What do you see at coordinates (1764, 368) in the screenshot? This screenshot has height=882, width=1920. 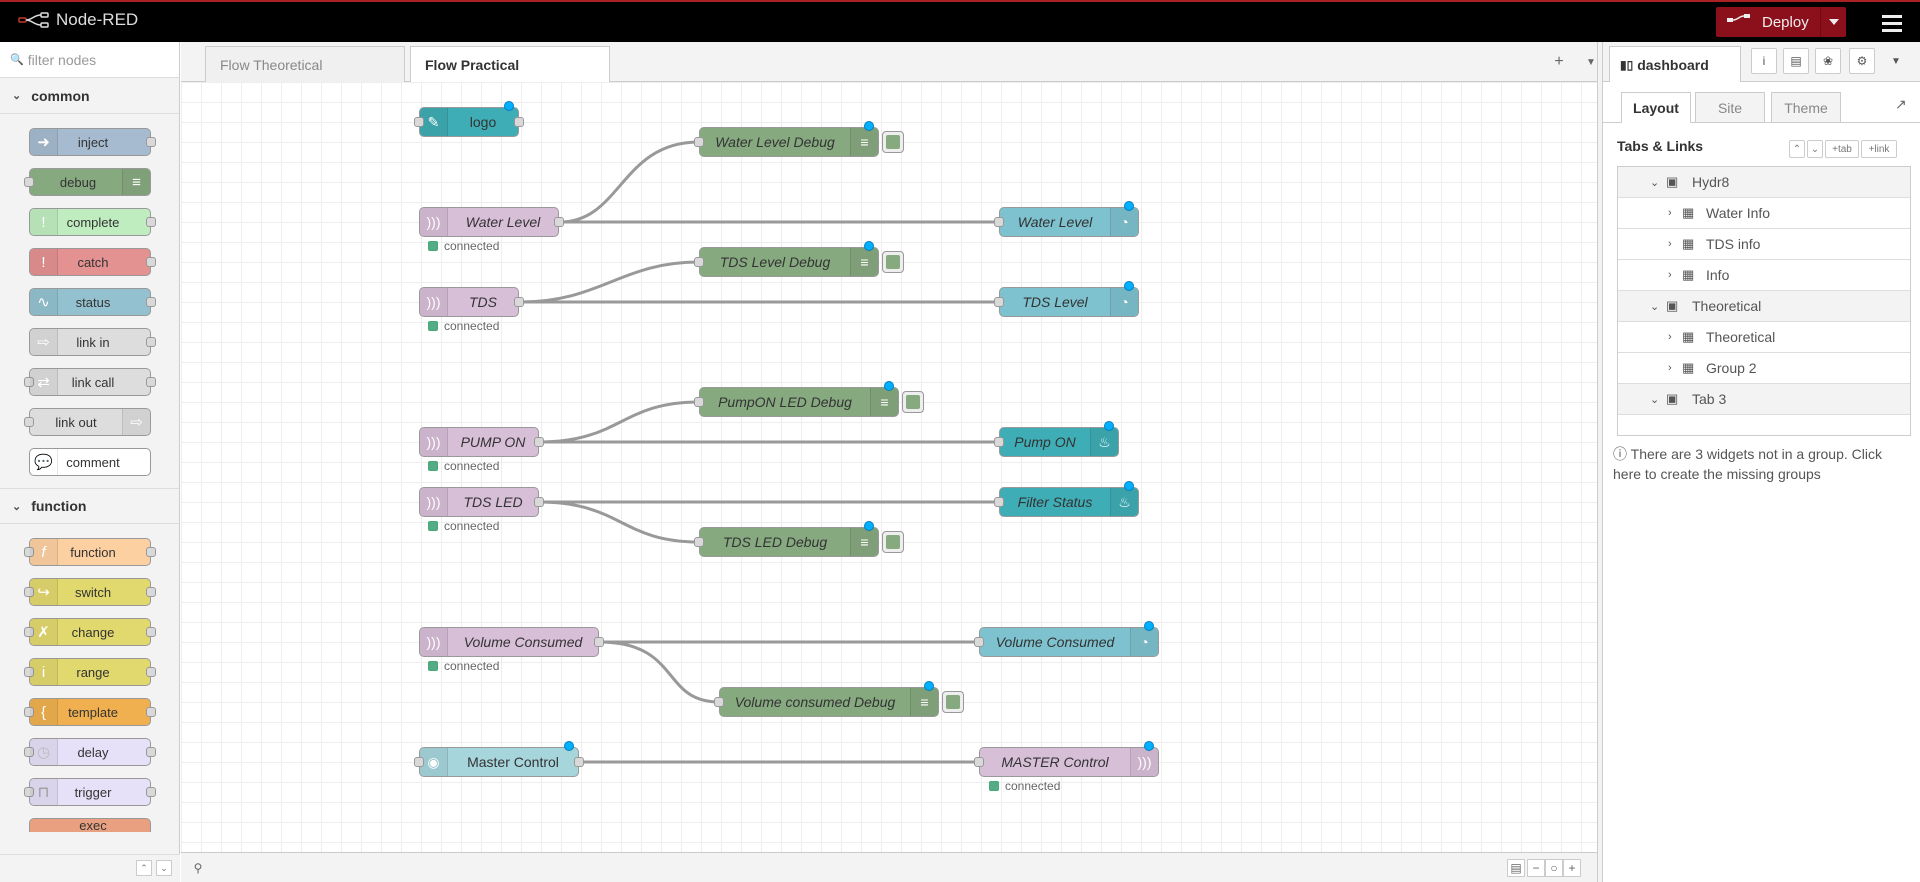 I see `tree-group-group-2: › ▦ Group 2` at bounding box center [1764, 368].